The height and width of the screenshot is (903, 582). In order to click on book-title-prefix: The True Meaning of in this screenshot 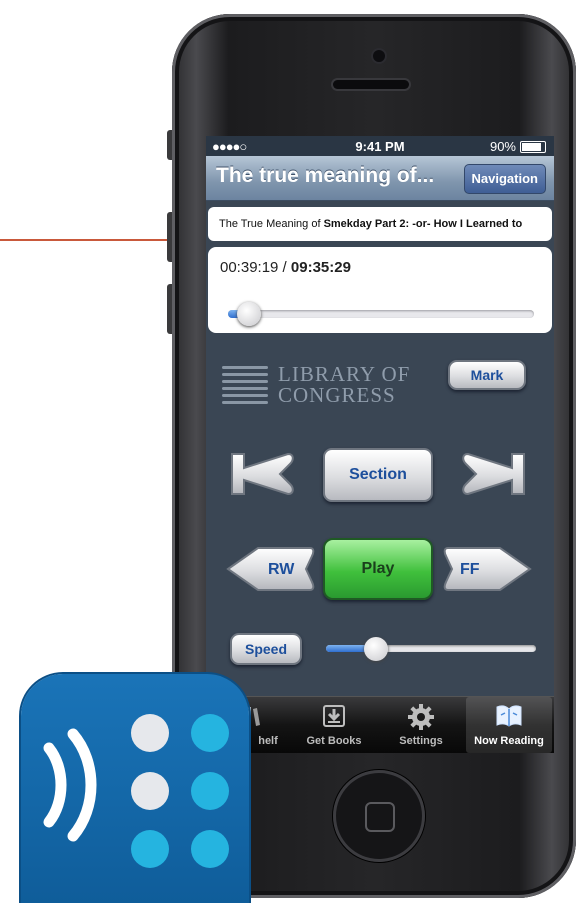, I will do `click(271, 224)`.